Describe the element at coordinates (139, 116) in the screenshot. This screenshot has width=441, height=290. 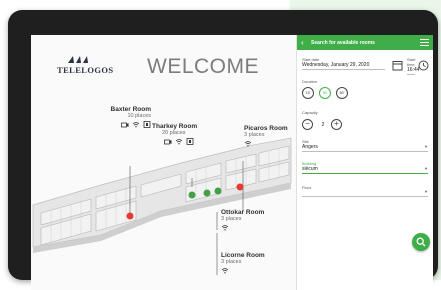
I see `room-places: 10 places` at that location.